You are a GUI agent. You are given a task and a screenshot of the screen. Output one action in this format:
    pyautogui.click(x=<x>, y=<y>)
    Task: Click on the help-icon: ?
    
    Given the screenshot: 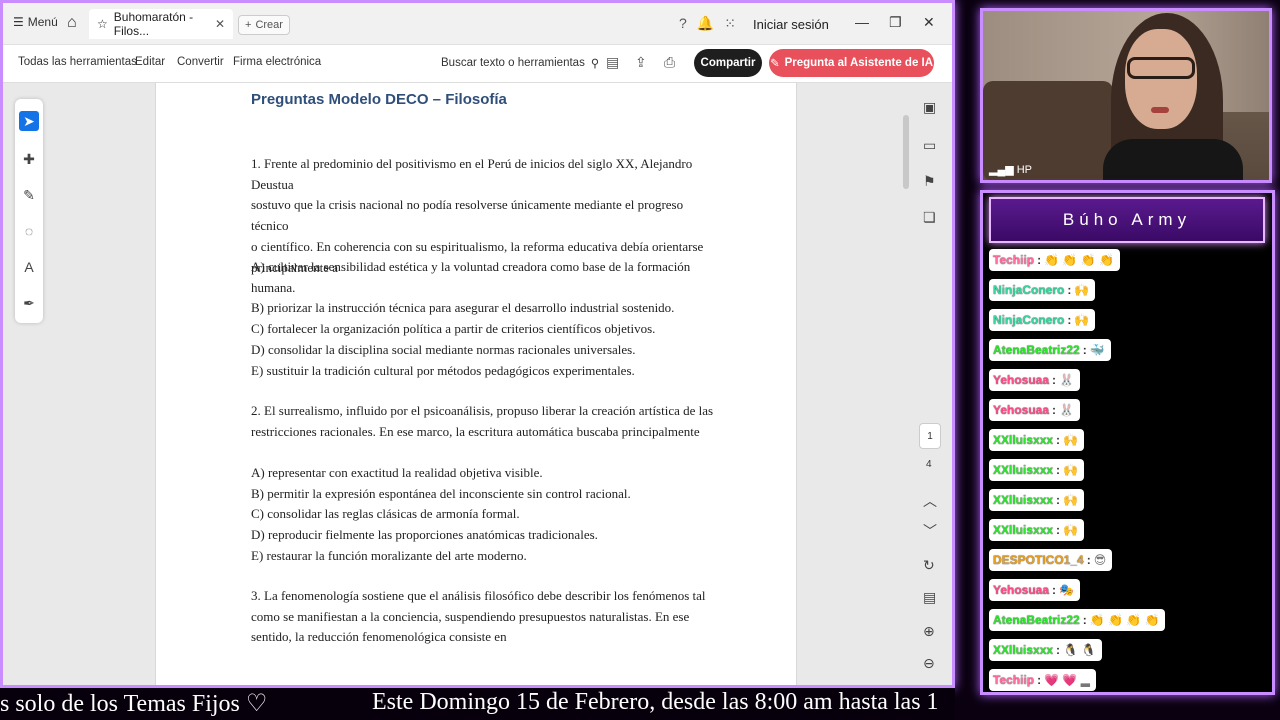 What is the action you would take?
    pyautogui.click(x=683, y=23)
    